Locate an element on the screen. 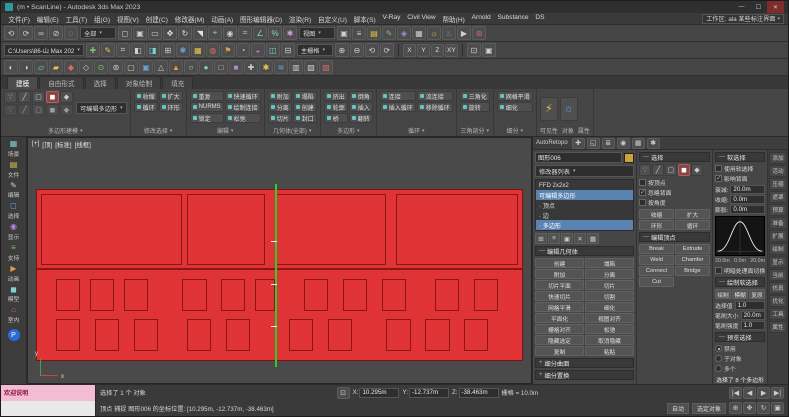 This screenshot has width=789, height=417. panel-button: 复制 is located at coordinates (559, 351).